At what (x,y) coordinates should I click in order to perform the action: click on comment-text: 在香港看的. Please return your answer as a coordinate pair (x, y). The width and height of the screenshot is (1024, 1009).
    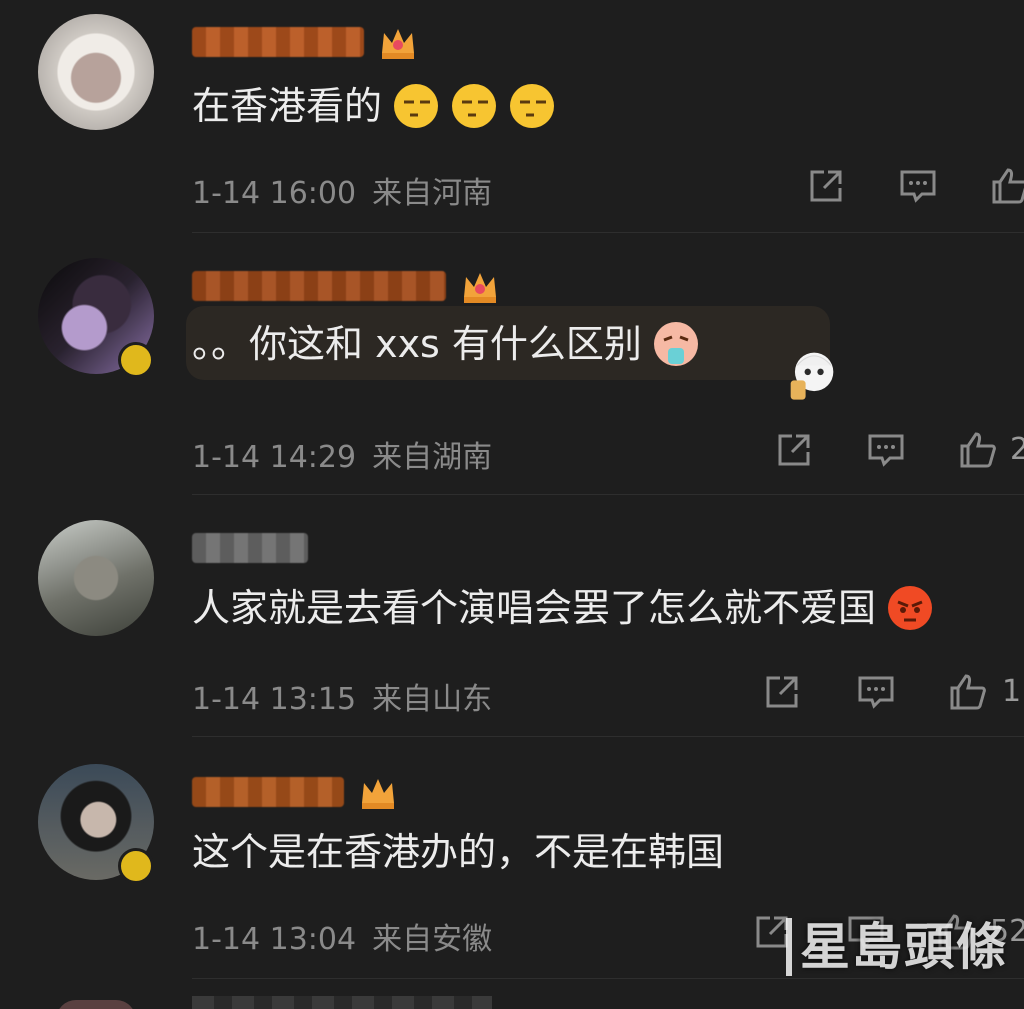
    Looking at the image, I should click on (374, 106).